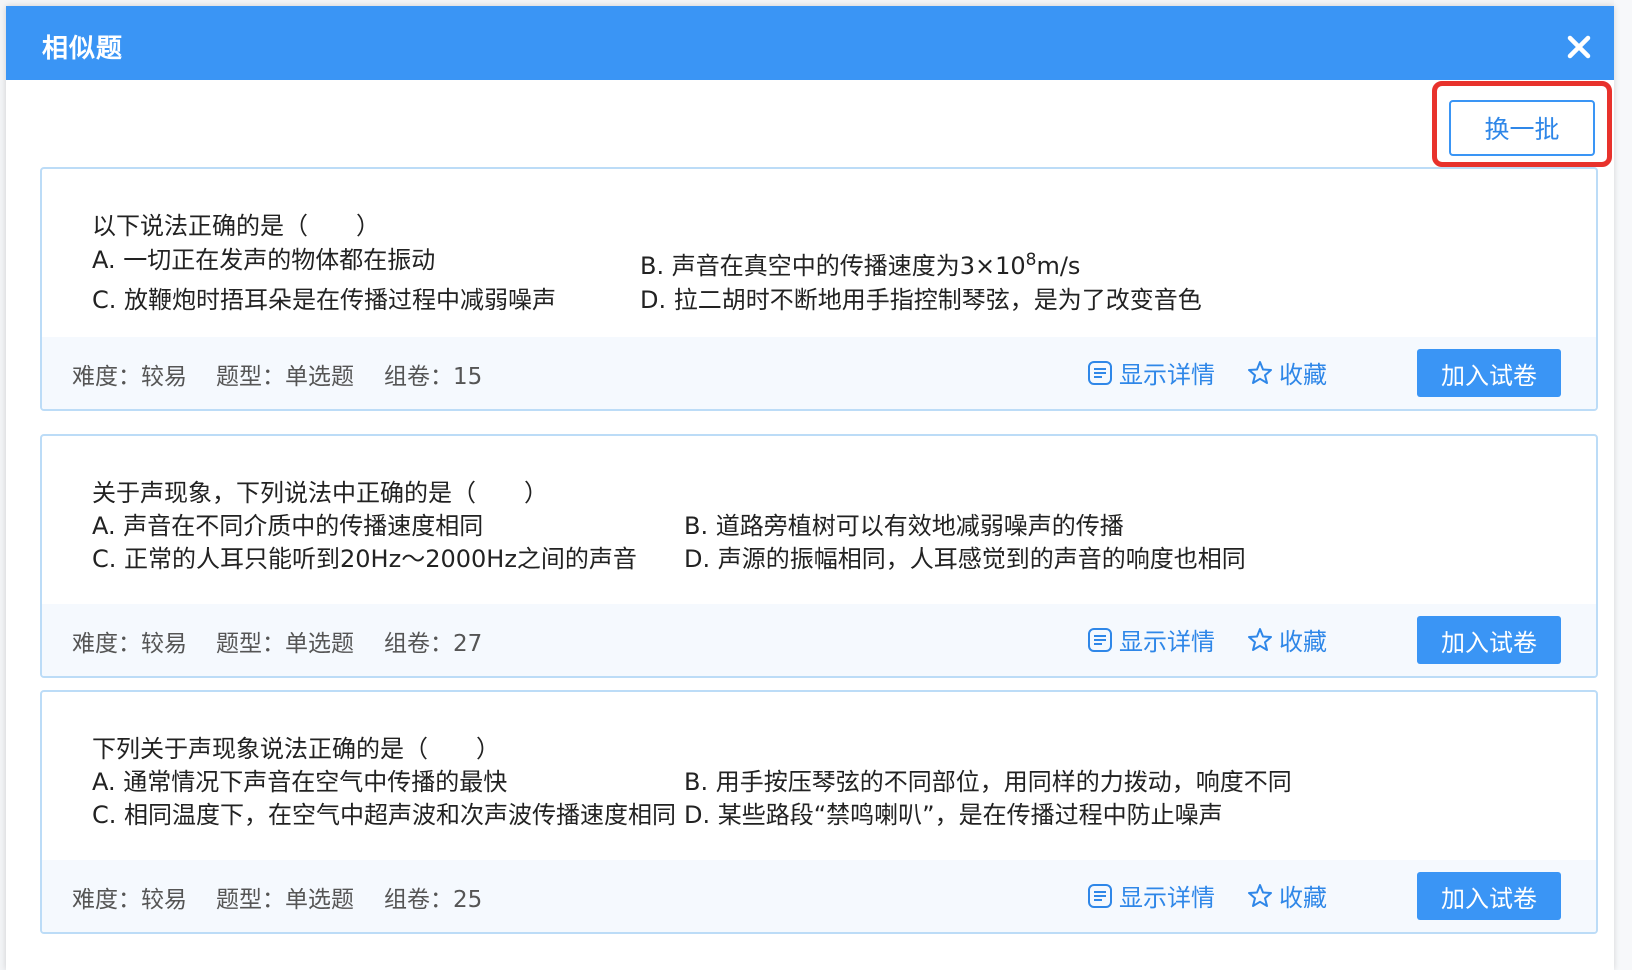  What do you see at coordinates (296, 749) in the screenshot?
I see `question-stem: 下列关于声现象说法正确的是（ ）` at bounding box center [296, 749].